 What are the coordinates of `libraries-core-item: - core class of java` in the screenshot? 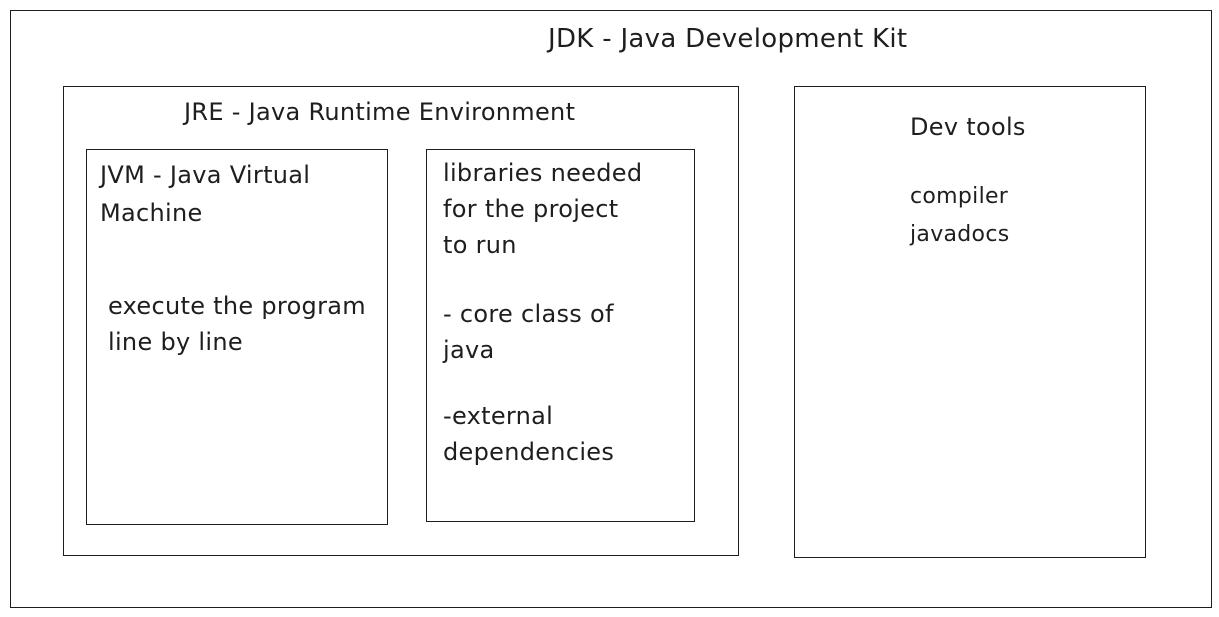 It's located at (528, 332).